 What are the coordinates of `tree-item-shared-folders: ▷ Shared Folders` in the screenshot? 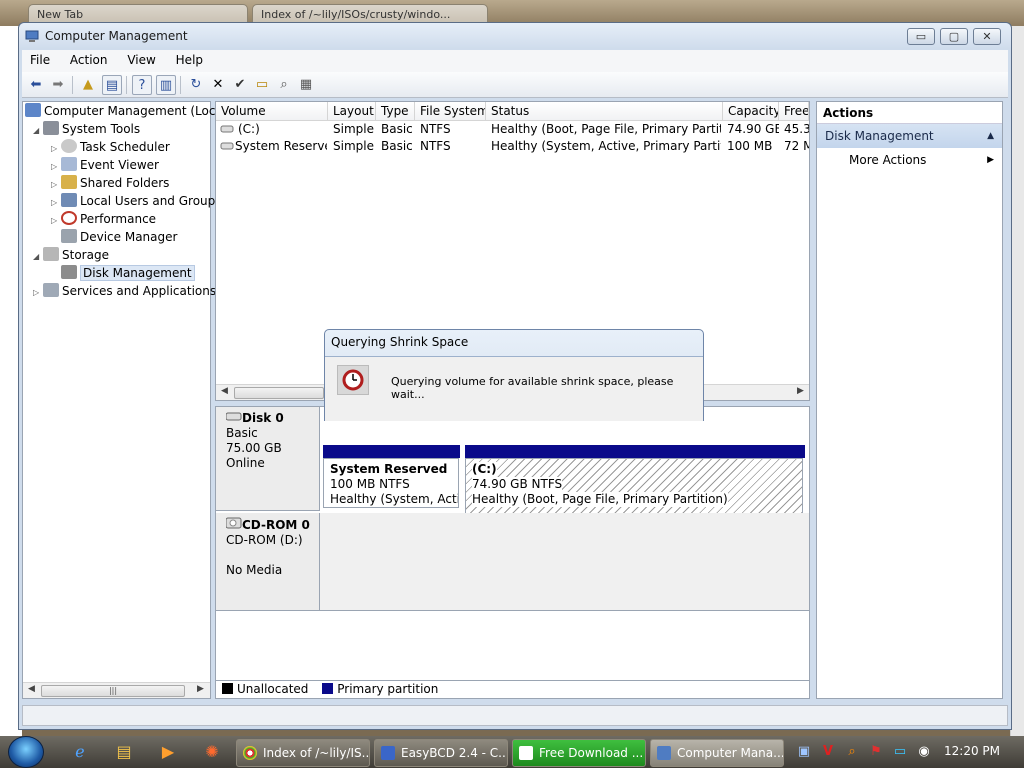 It's located at (110, 183).